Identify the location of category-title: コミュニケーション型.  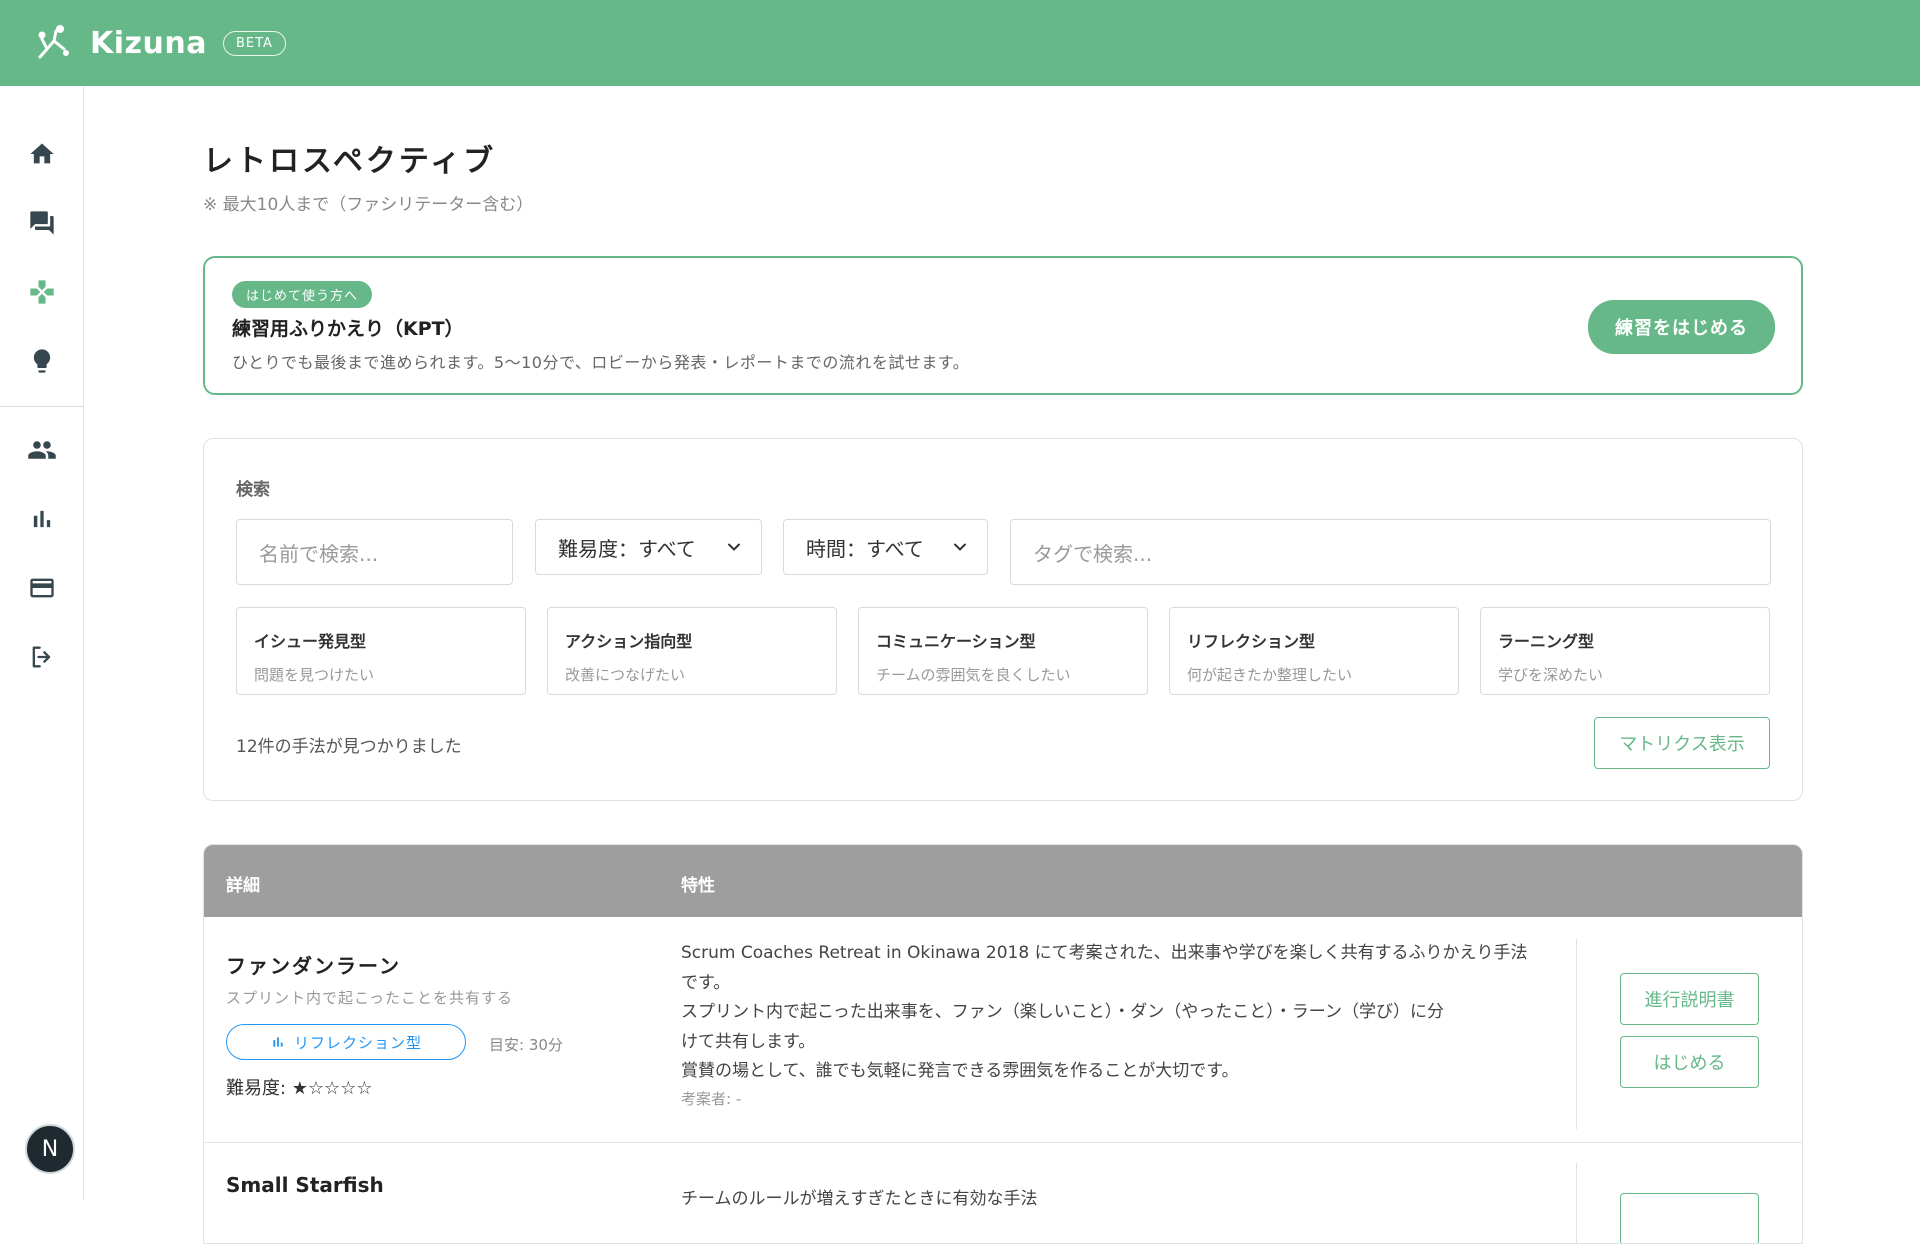
(956, 641).